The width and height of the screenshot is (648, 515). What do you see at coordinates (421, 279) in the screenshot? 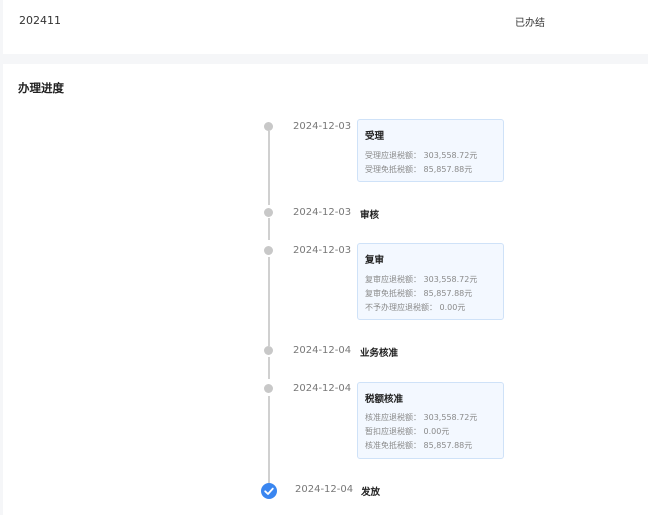
I see `detail-line: 复审应退税额： 303,558.72元` at bounding box center [421, 279].